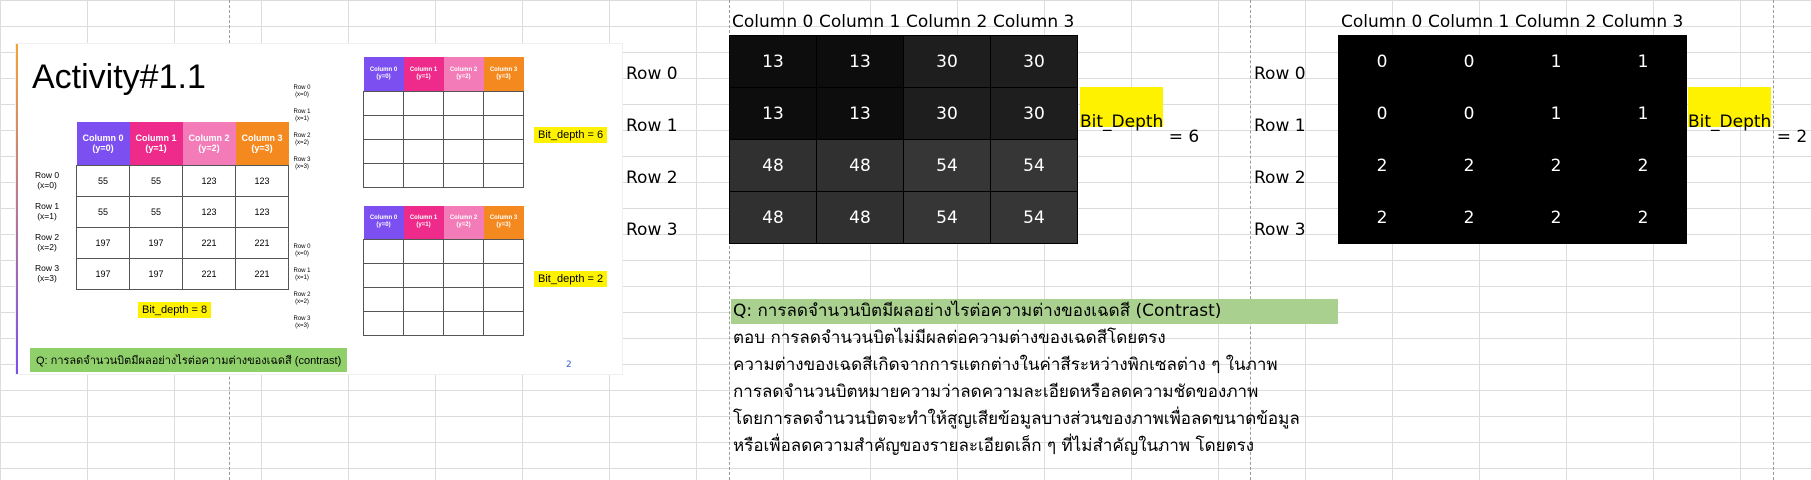 Image resolution: width=1811 pixels, height=480 pixels. I want to click on row-label: Row 1, so click(652, 126).